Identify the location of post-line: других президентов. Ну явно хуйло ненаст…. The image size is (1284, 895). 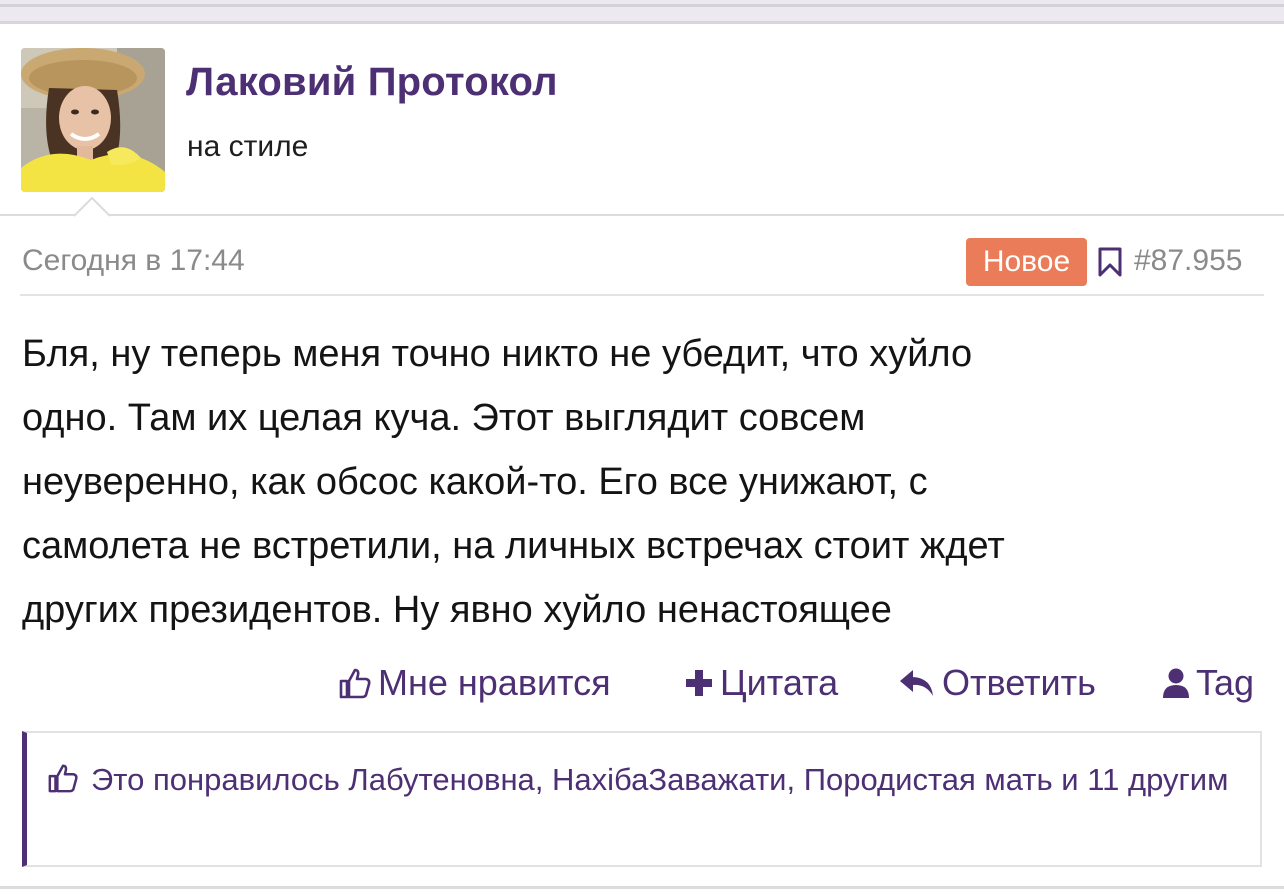
(457, 610).